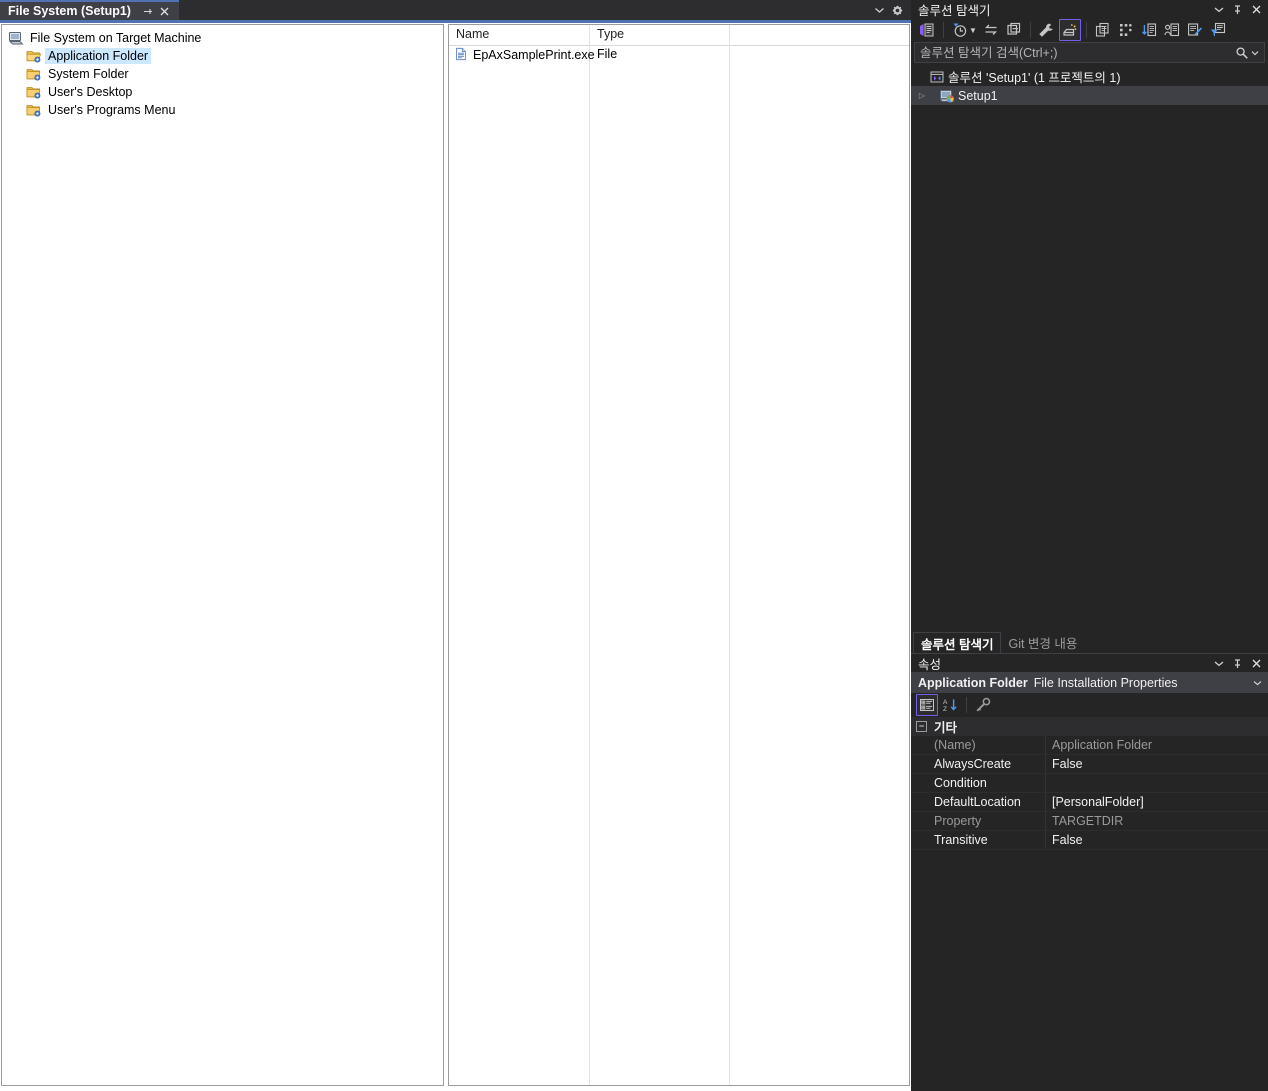  I want to click on properties-category-row: − 기타, so click(1089, 726).